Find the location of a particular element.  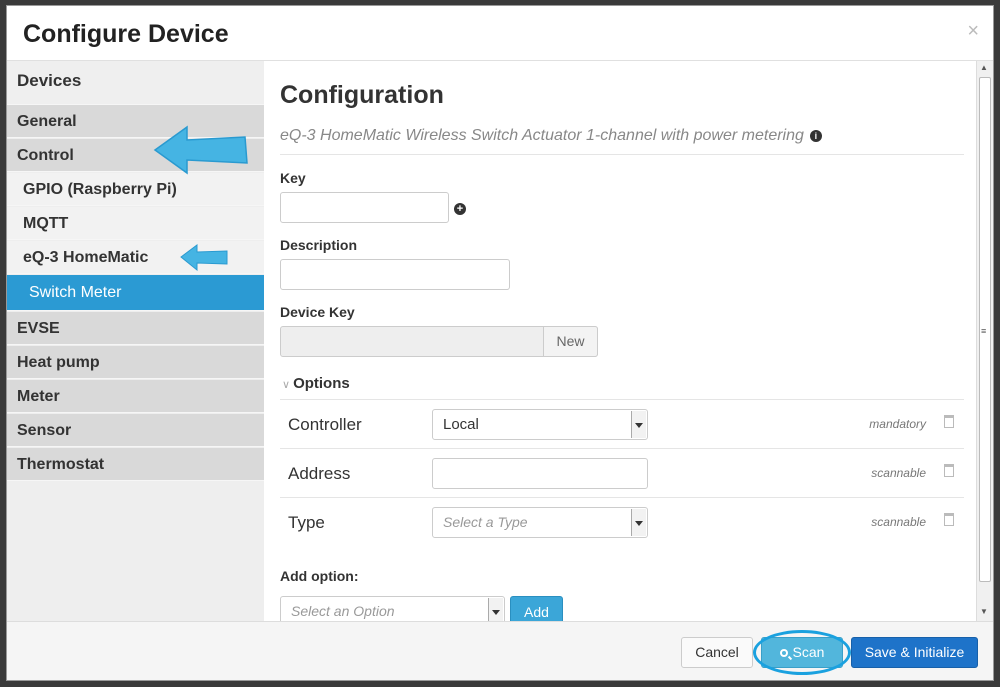

dialog-title: Configure Device is located at coordinates (126, 34).